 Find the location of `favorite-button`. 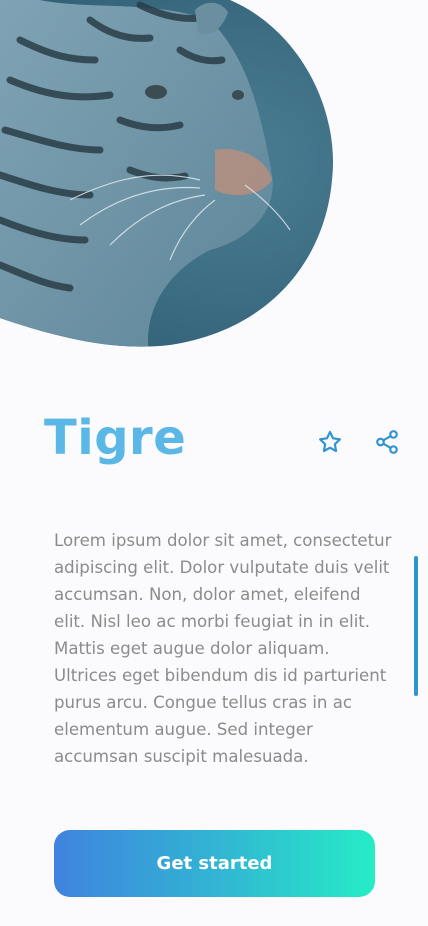

favorite-button is located at coordinates (330, 442).